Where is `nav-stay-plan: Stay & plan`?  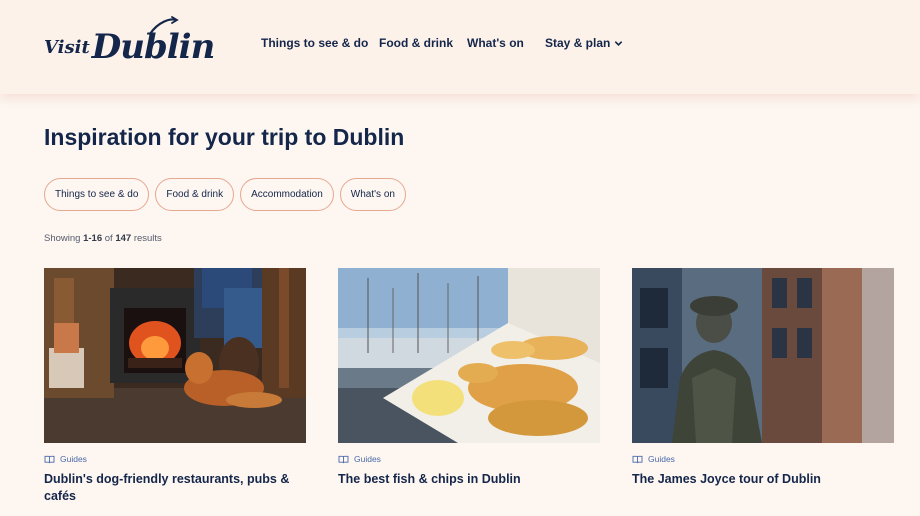 nav-stay-plan: Stay & plan is located at coordinates (584, 43).